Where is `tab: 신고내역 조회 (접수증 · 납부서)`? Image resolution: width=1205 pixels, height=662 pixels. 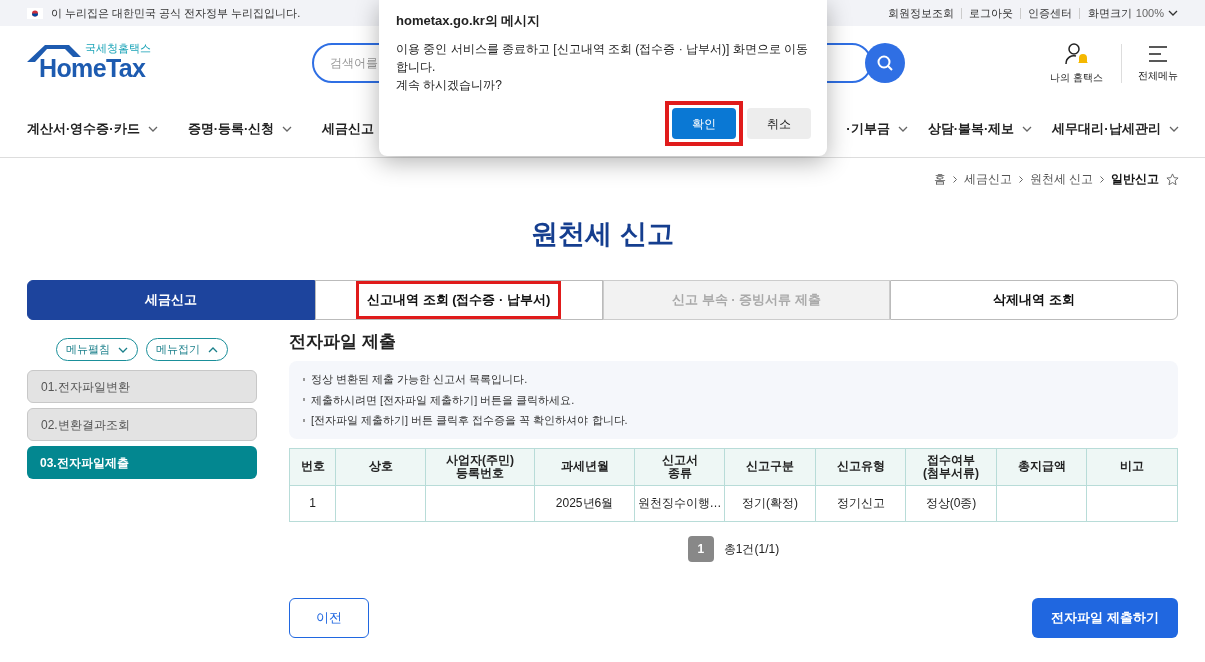
tab: 신고내역 조회 (접수증 · 납부서) is located at coordinates (458, 300).